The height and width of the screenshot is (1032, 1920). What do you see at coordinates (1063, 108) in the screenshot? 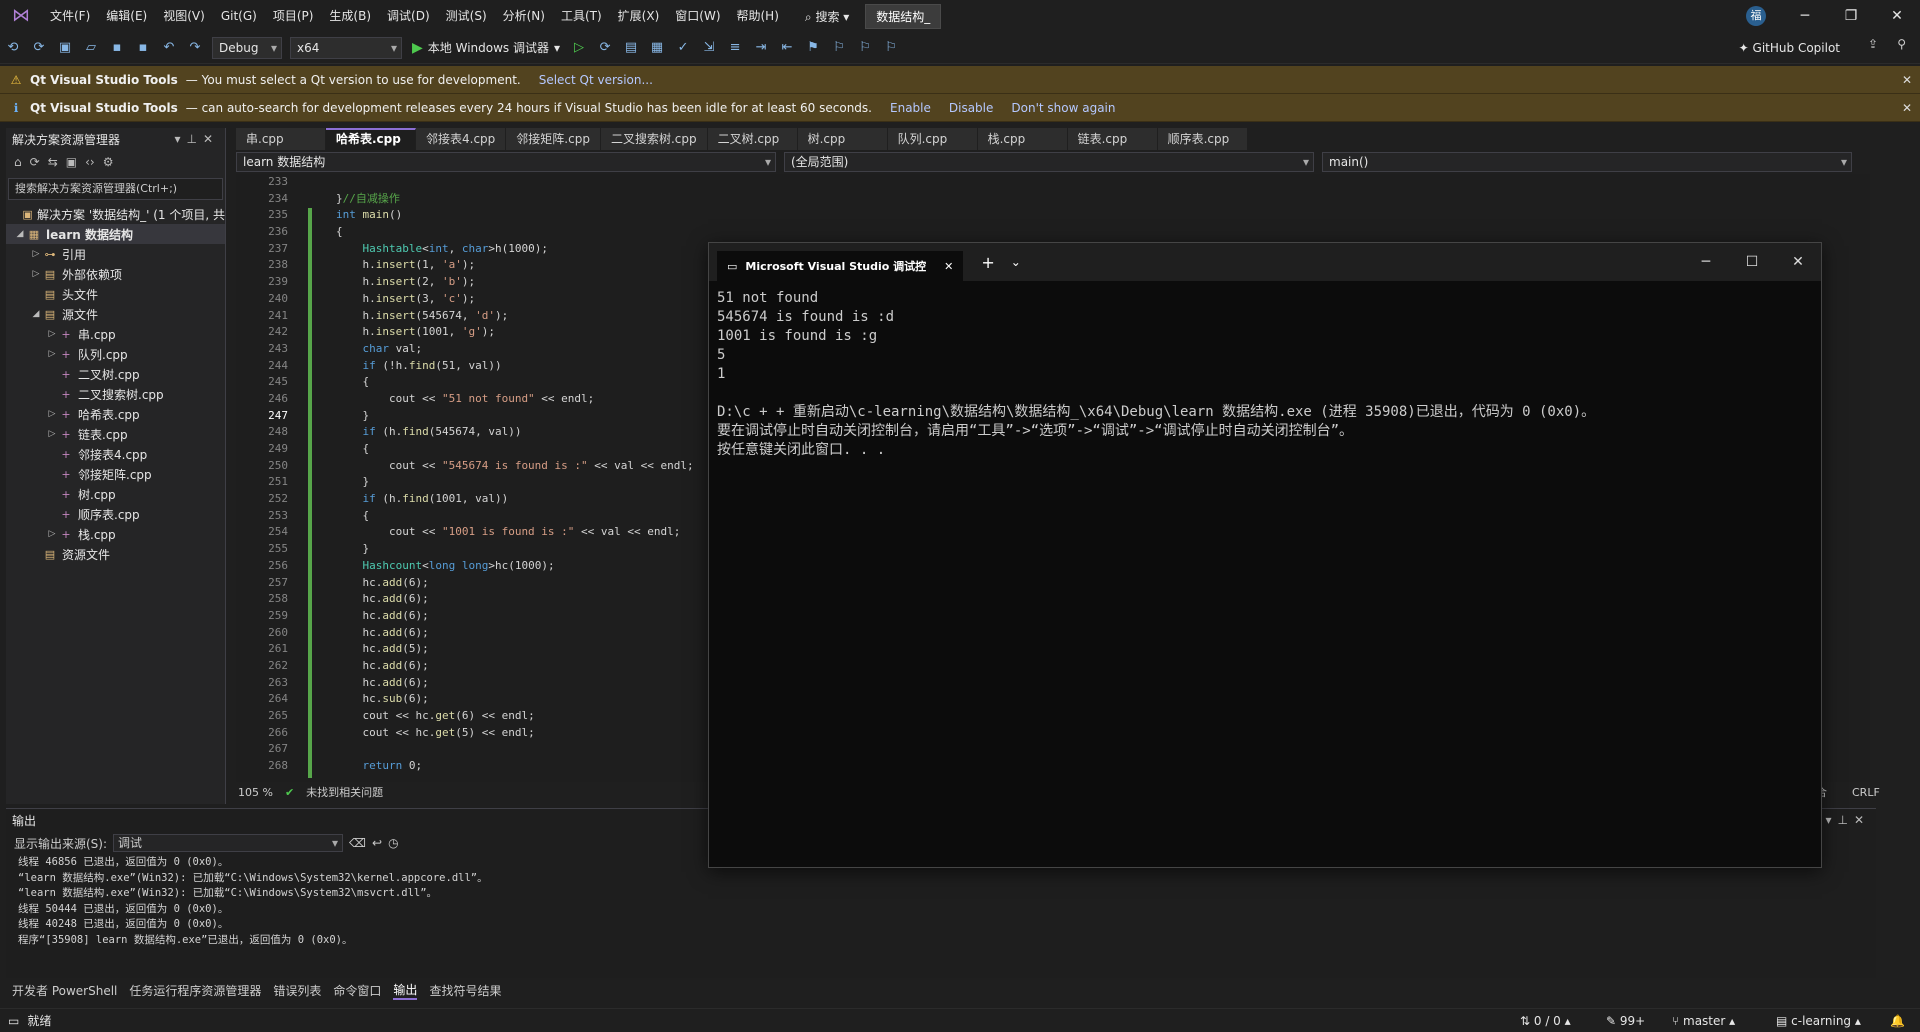
I see `dont-show-again-link: Don't show again` at bounding box center [1063, 108].